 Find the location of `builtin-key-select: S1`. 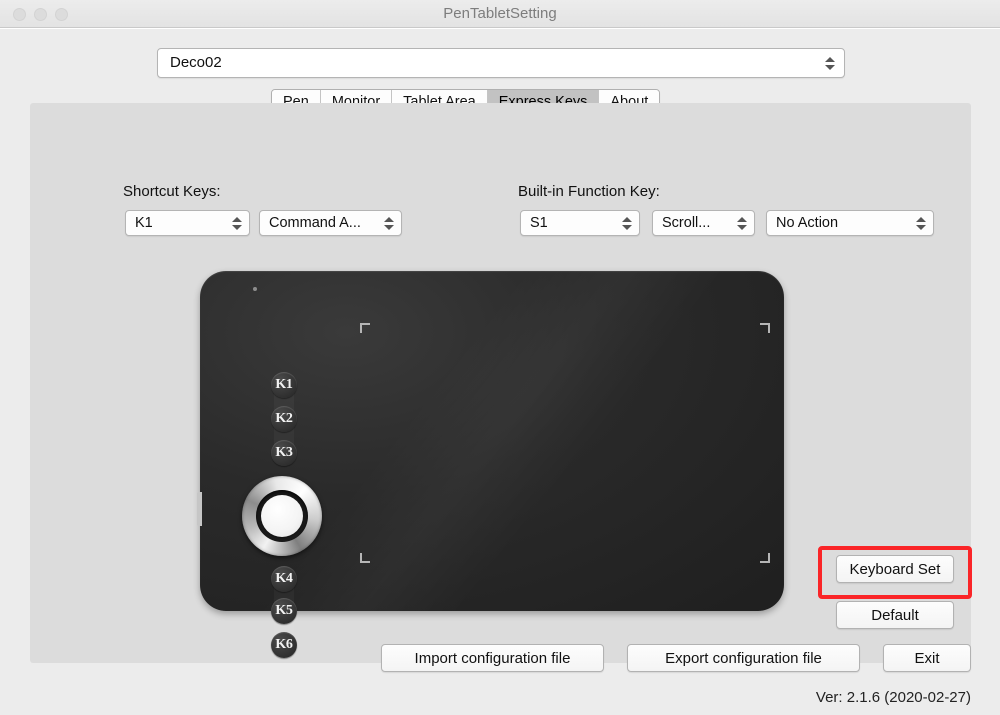

builtin-key-select: S1 is located at coordinates (580, 223).